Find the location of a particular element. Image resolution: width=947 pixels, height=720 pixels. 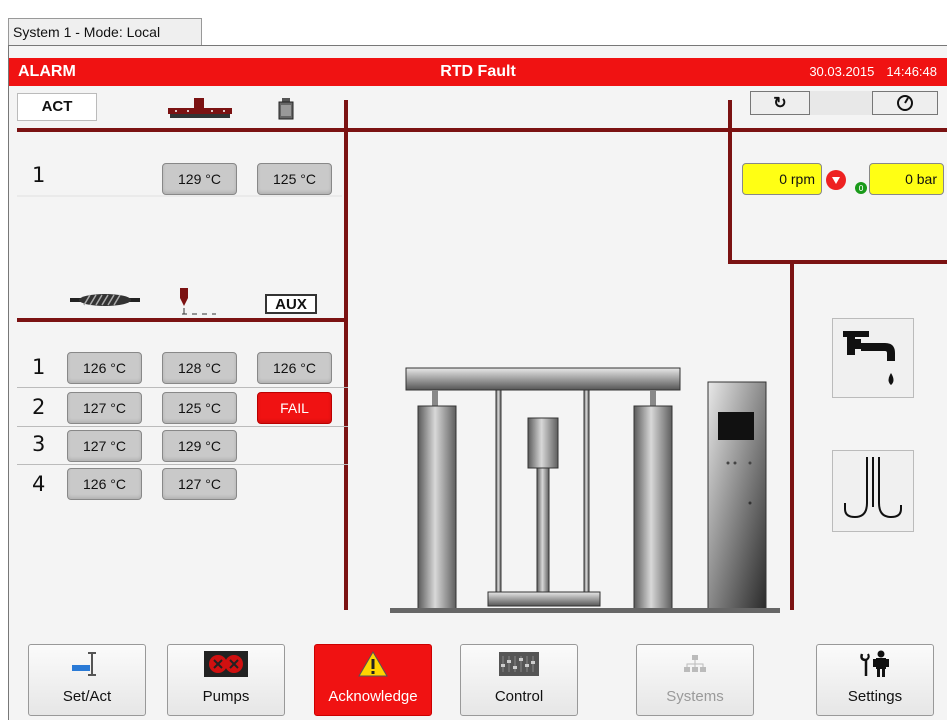

row-number: 2 is located at coordinates (39, 407).